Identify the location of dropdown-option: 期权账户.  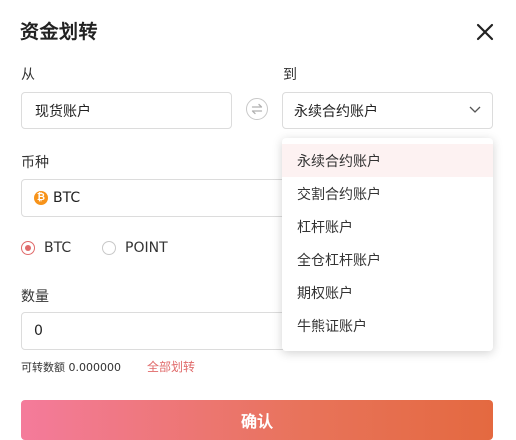
(387, 292).